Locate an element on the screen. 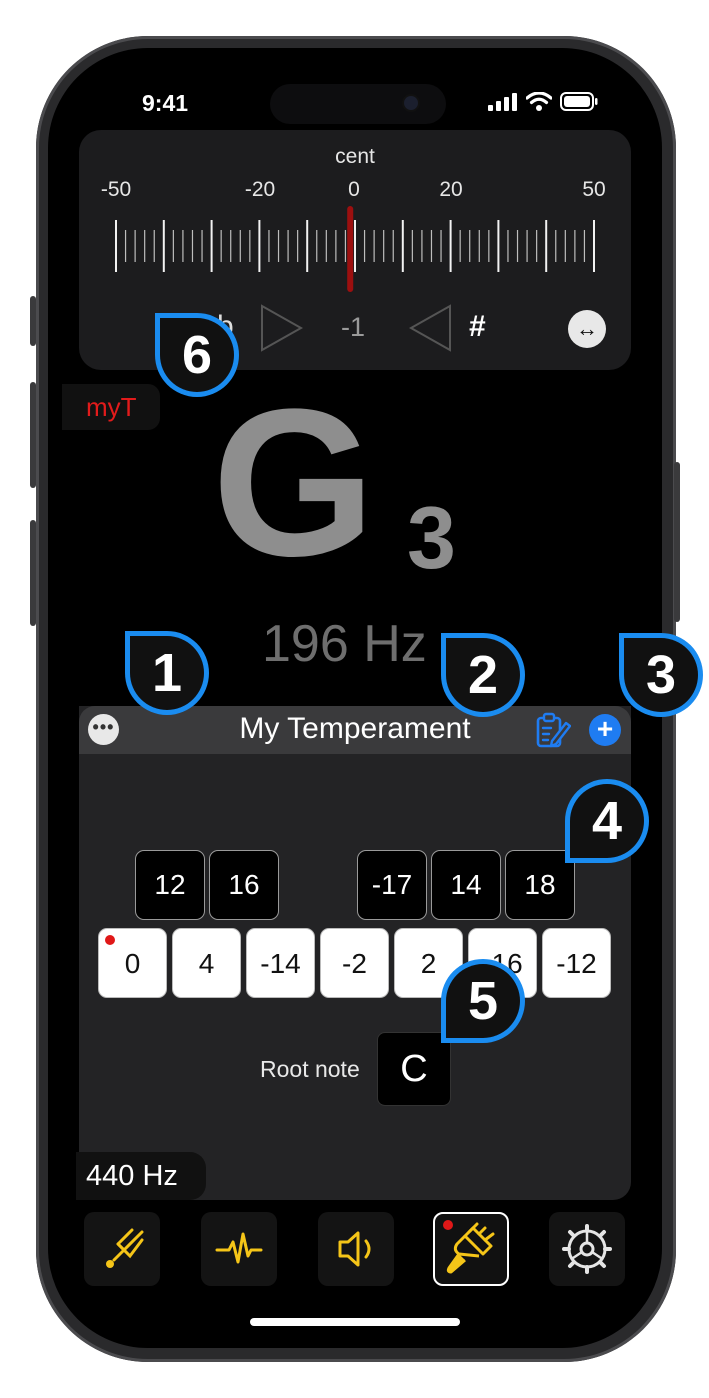 The height and width of the screenshot is (1398, 709). callout-4-number: 4 is located at coordinates (607, 821).